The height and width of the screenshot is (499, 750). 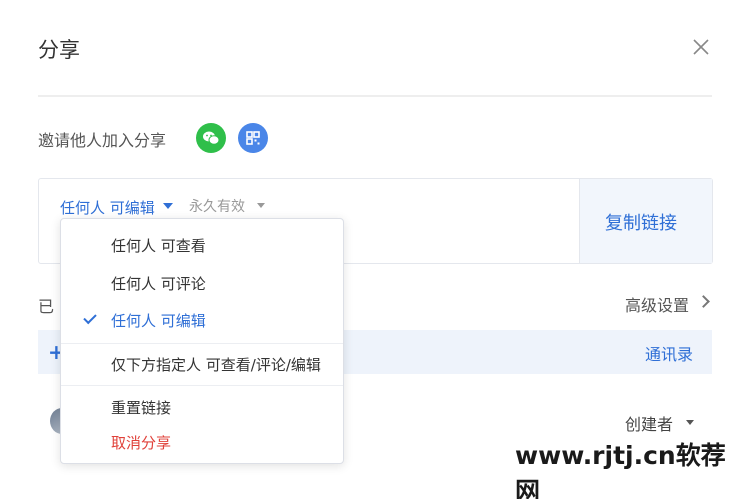 What do you see at coordinates (107, 207) in the screenshot?
I see `permission-select: 任何人 可编辑` at bounding box center [107, 207].